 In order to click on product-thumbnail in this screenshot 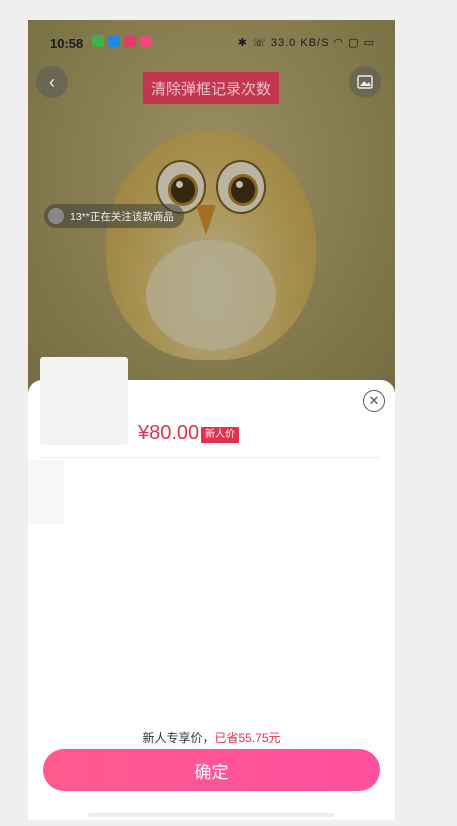, I will do `click(84, 401)`.